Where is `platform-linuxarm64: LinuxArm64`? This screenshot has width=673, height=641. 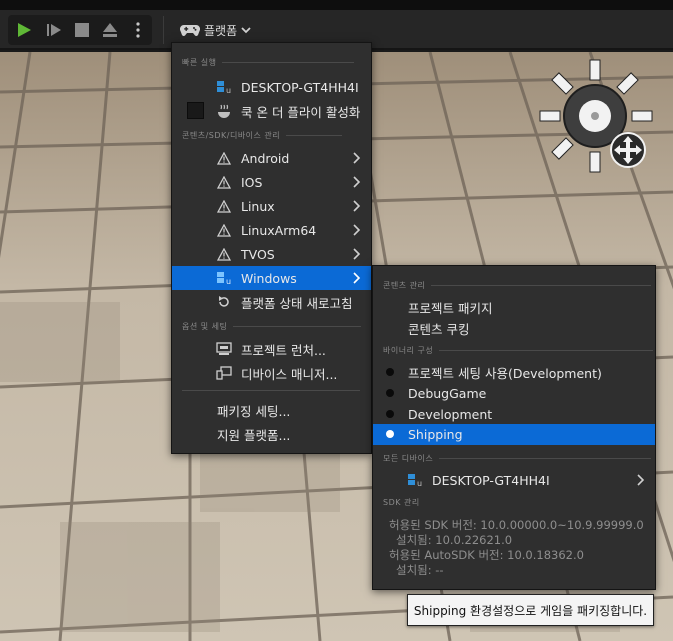
platform-linuxarm64: LinuxArm64 is located at coordinates (271, 230).